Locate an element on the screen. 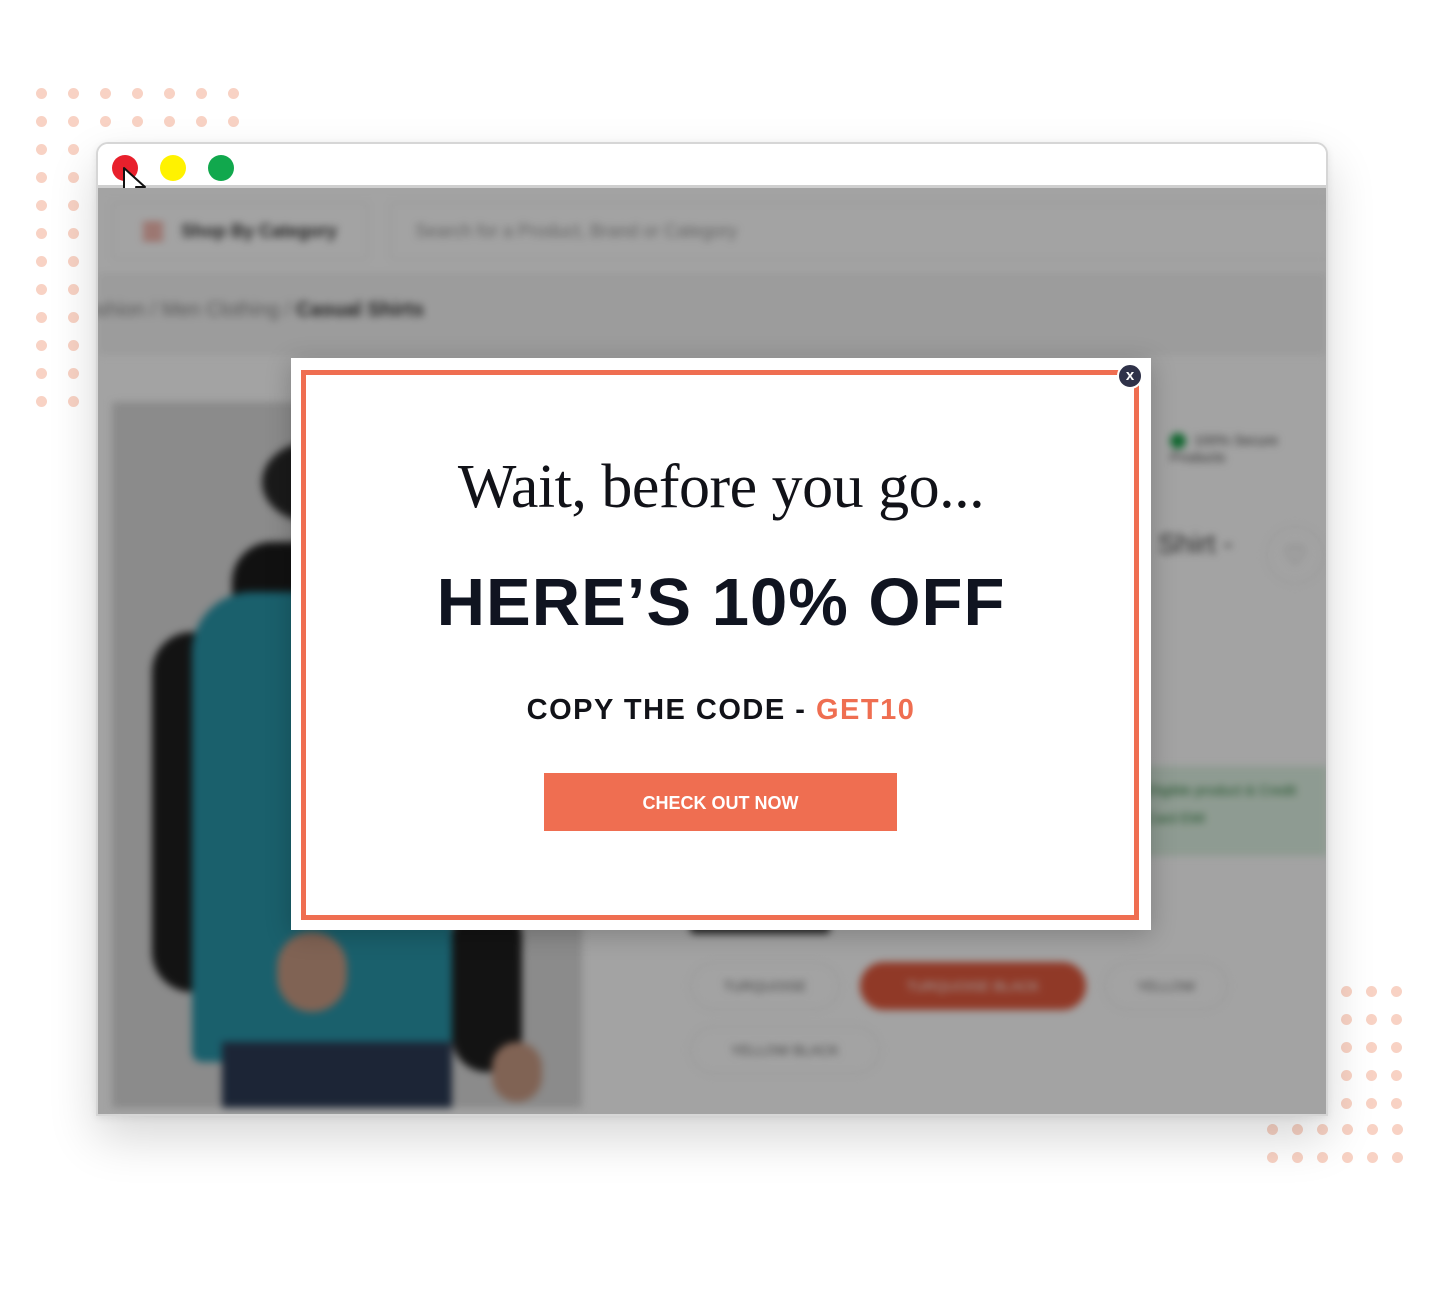 The image size is (1446, 1290). discount-code: GET10 is located at coordinates (865, 710).